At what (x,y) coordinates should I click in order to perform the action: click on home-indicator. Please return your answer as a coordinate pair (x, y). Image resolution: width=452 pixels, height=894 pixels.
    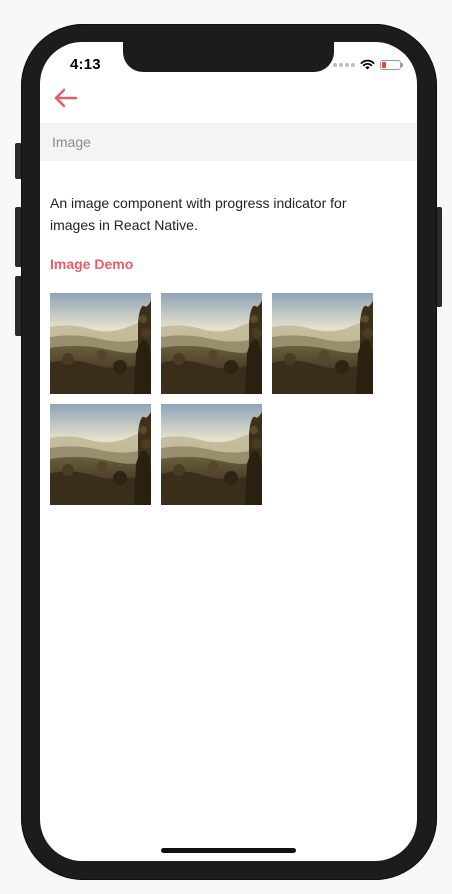
    Looking at the image, I should click on (228, 850).